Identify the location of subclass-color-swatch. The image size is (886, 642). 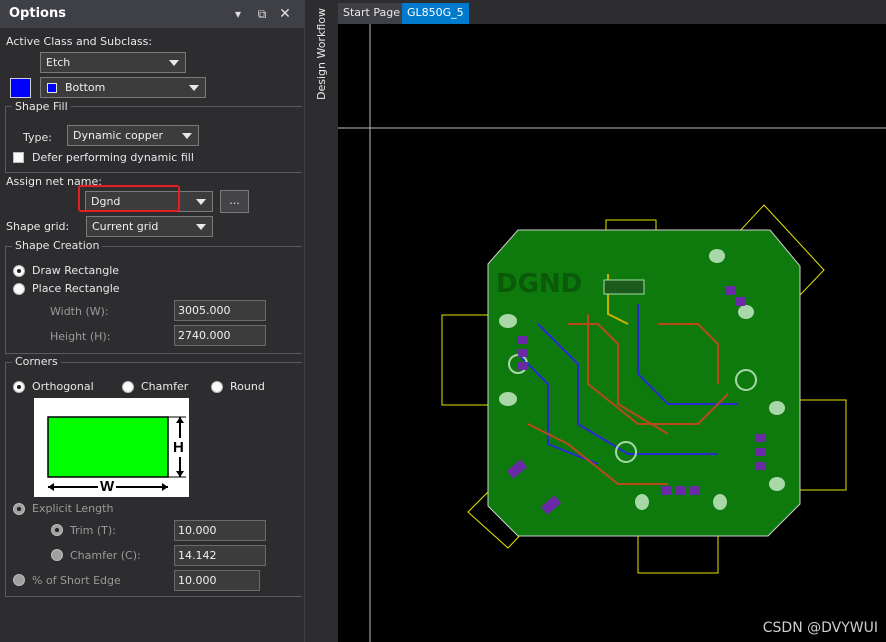
(20, 88).